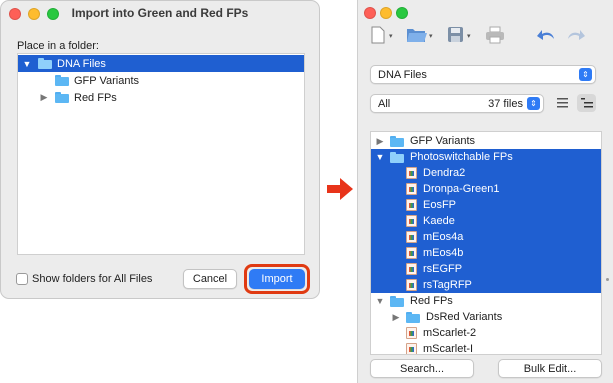 This screenshot has width=613, height=383. What do you see at coordinates (486, 333) in the screenshot?
I see `file-row: mScarlet-2` at bounding box center [486, 333].